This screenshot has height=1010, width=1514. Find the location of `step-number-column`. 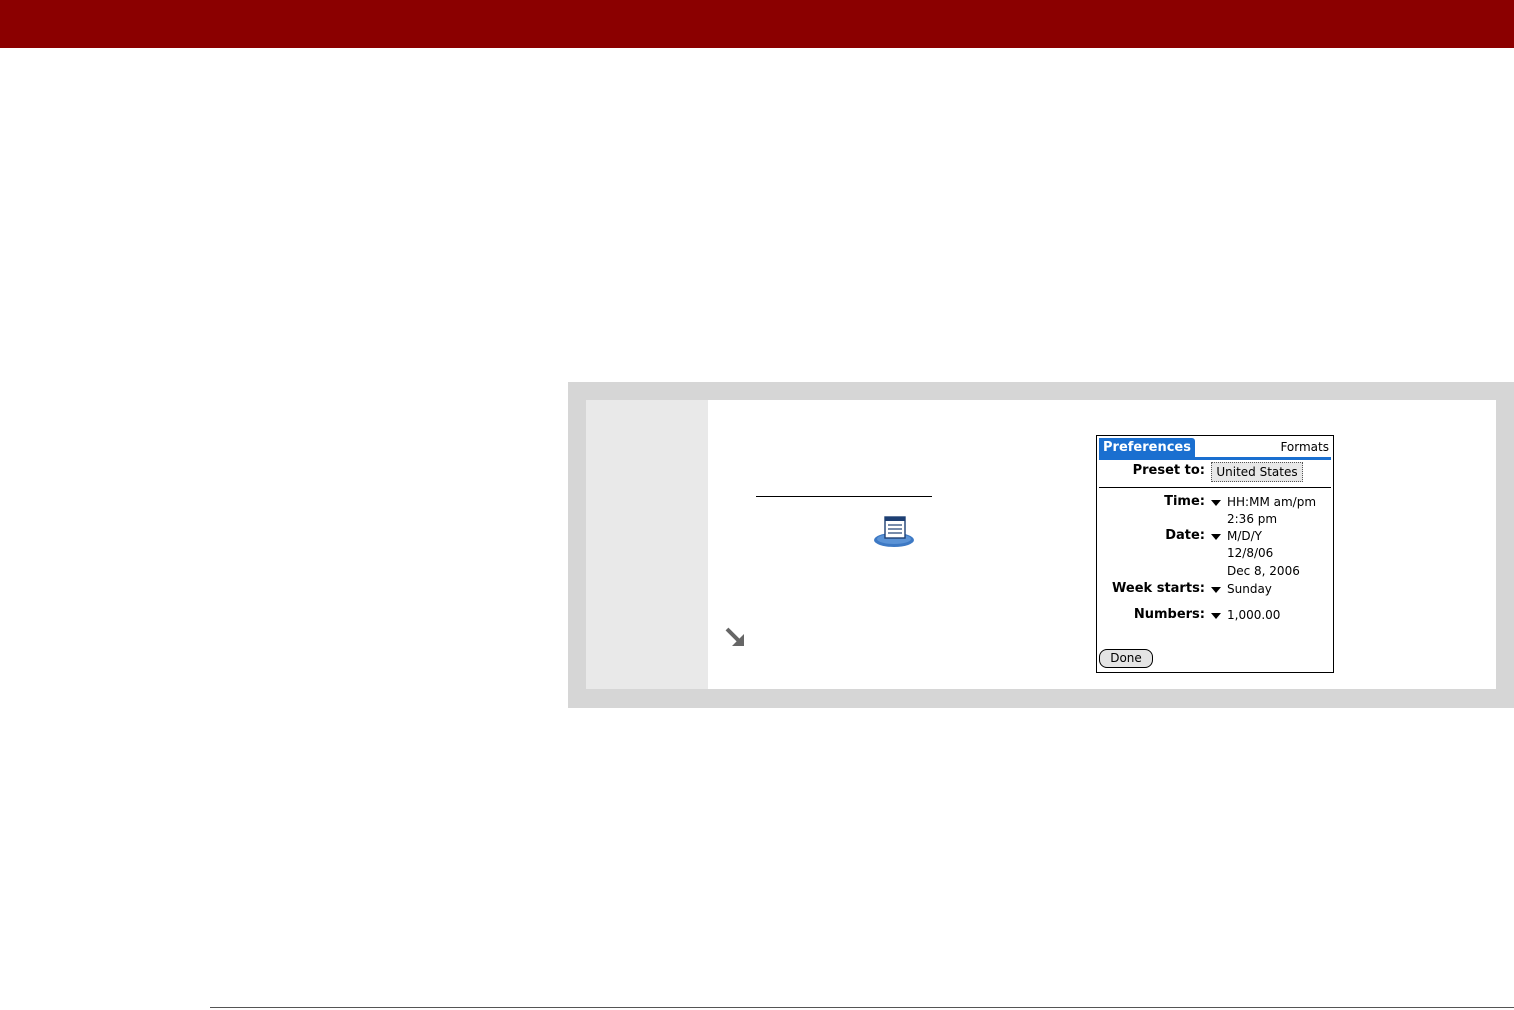

step-number-column is located at coordinates (647, 544).